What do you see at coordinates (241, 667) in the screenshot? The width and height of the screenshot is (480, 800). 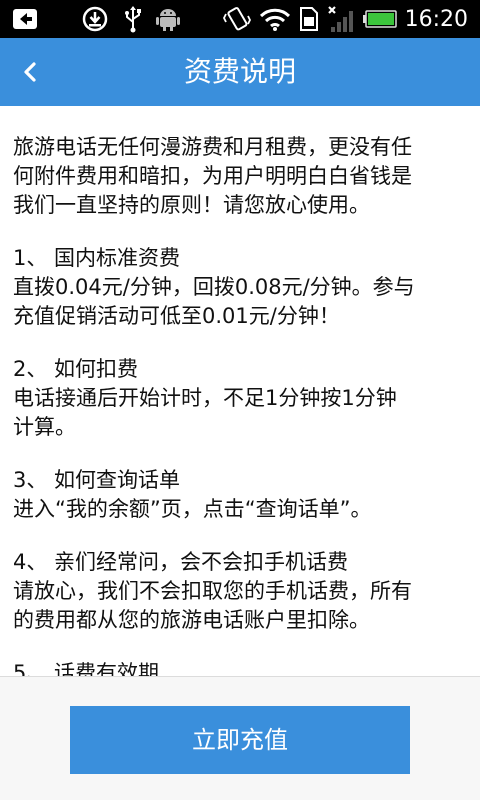 I see `section-validity: 5、 话费有效期` at bounding box center [241, 667].